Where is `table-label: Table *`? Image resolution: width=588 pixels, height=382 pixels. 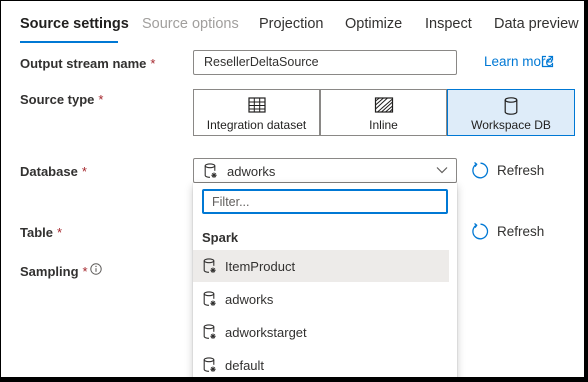
table-label: Table * is located at coordinates (41, 232).